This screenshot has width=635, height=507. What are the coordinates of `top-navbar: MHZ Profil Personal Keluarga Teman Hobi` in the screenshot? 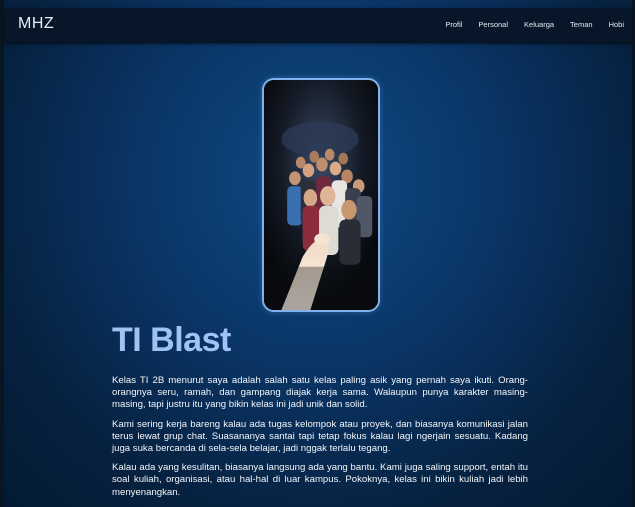 It's located at (318, 25).